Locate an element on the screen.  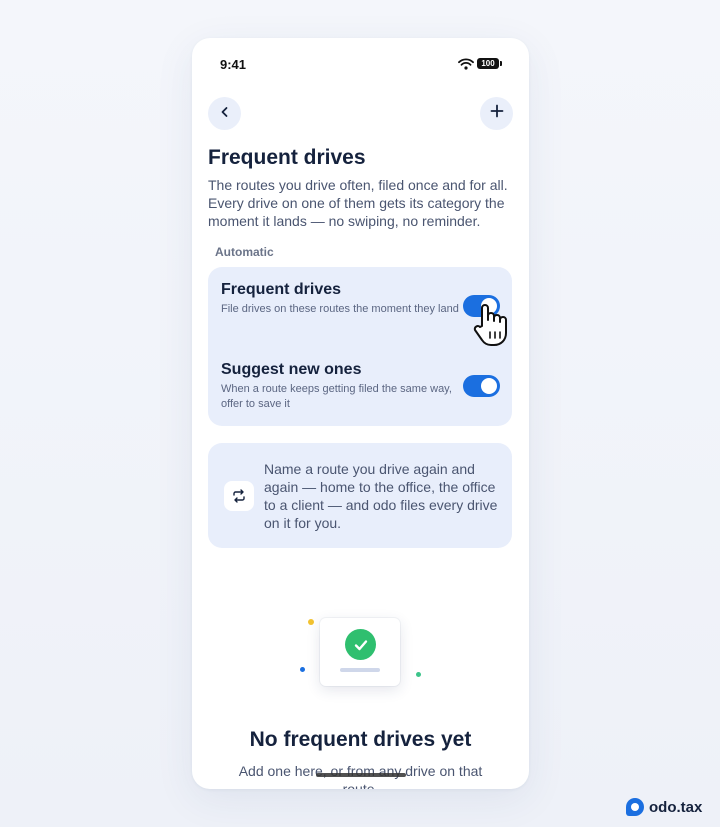
yellow-dot is located at coordinates (311, 622).